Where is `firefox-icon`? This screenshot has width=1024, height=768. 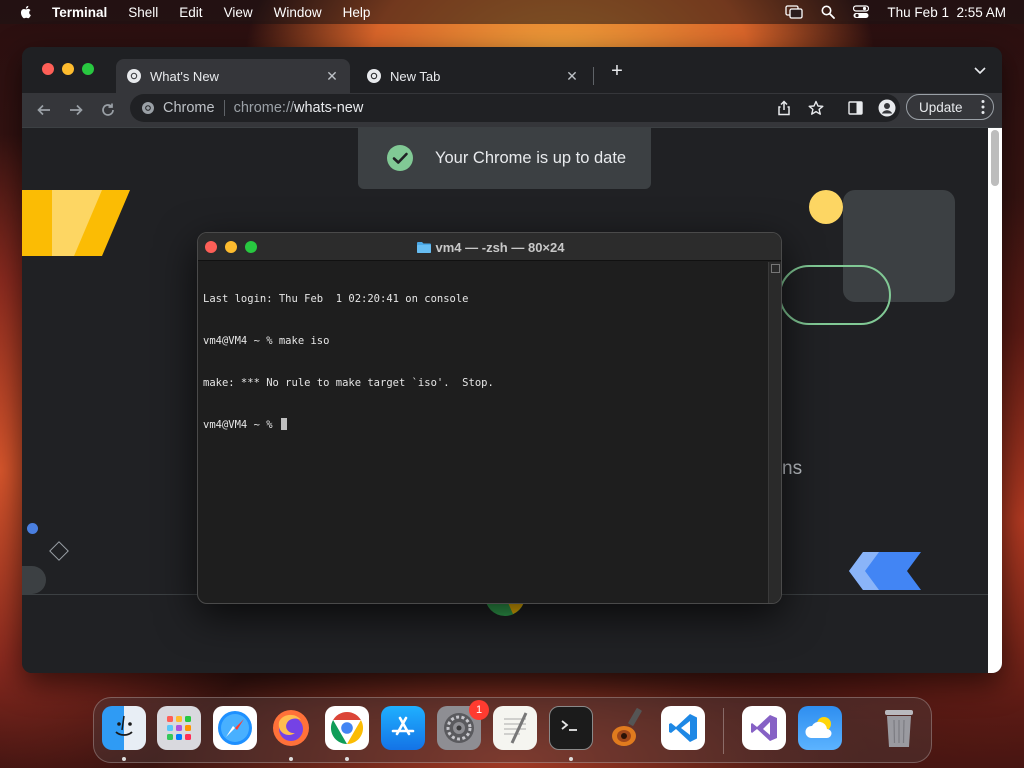 firefox-icon is located at coordinates (291, 728).